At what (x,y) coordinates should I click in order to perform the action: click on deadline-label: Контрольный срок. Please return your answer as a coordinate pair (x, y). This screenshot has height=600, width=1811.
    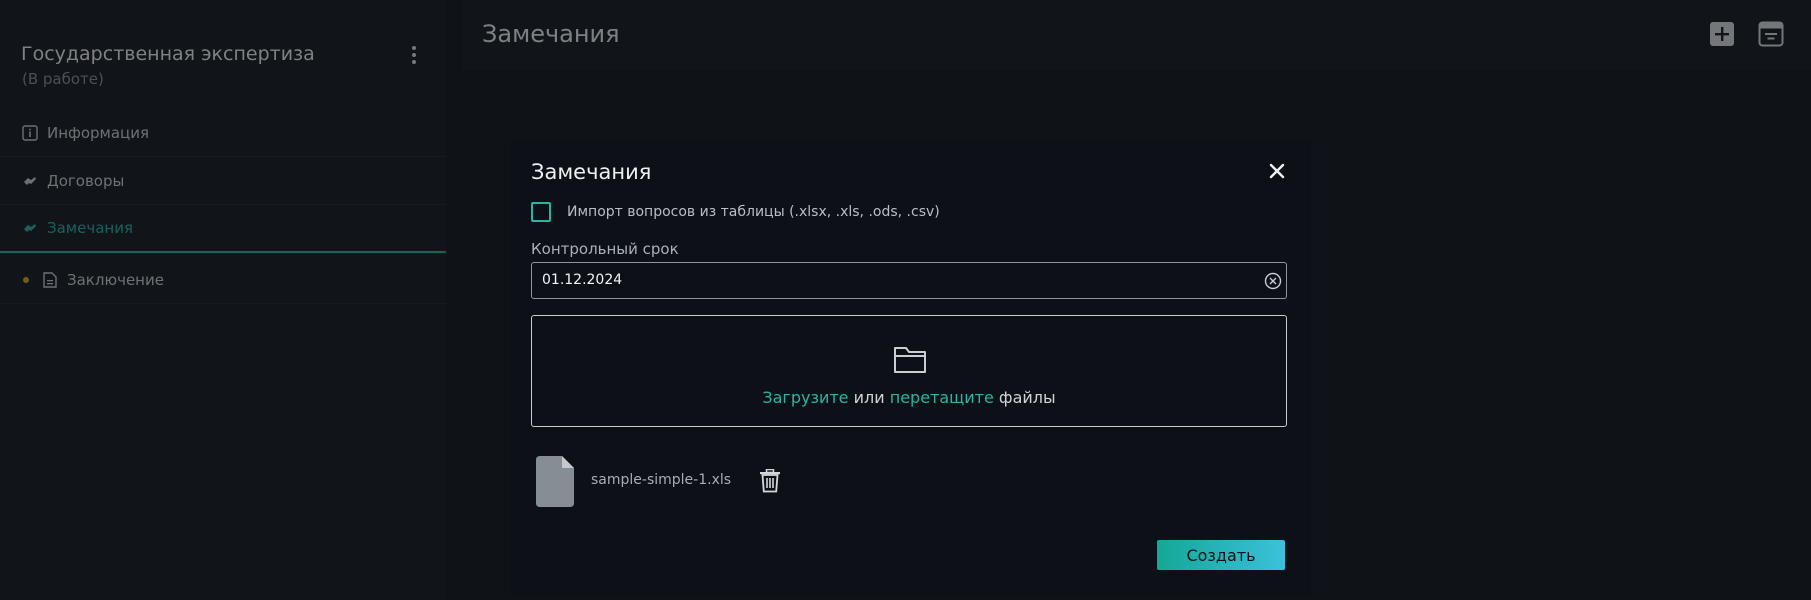
    Looking at the image, I should click on (605, 249).